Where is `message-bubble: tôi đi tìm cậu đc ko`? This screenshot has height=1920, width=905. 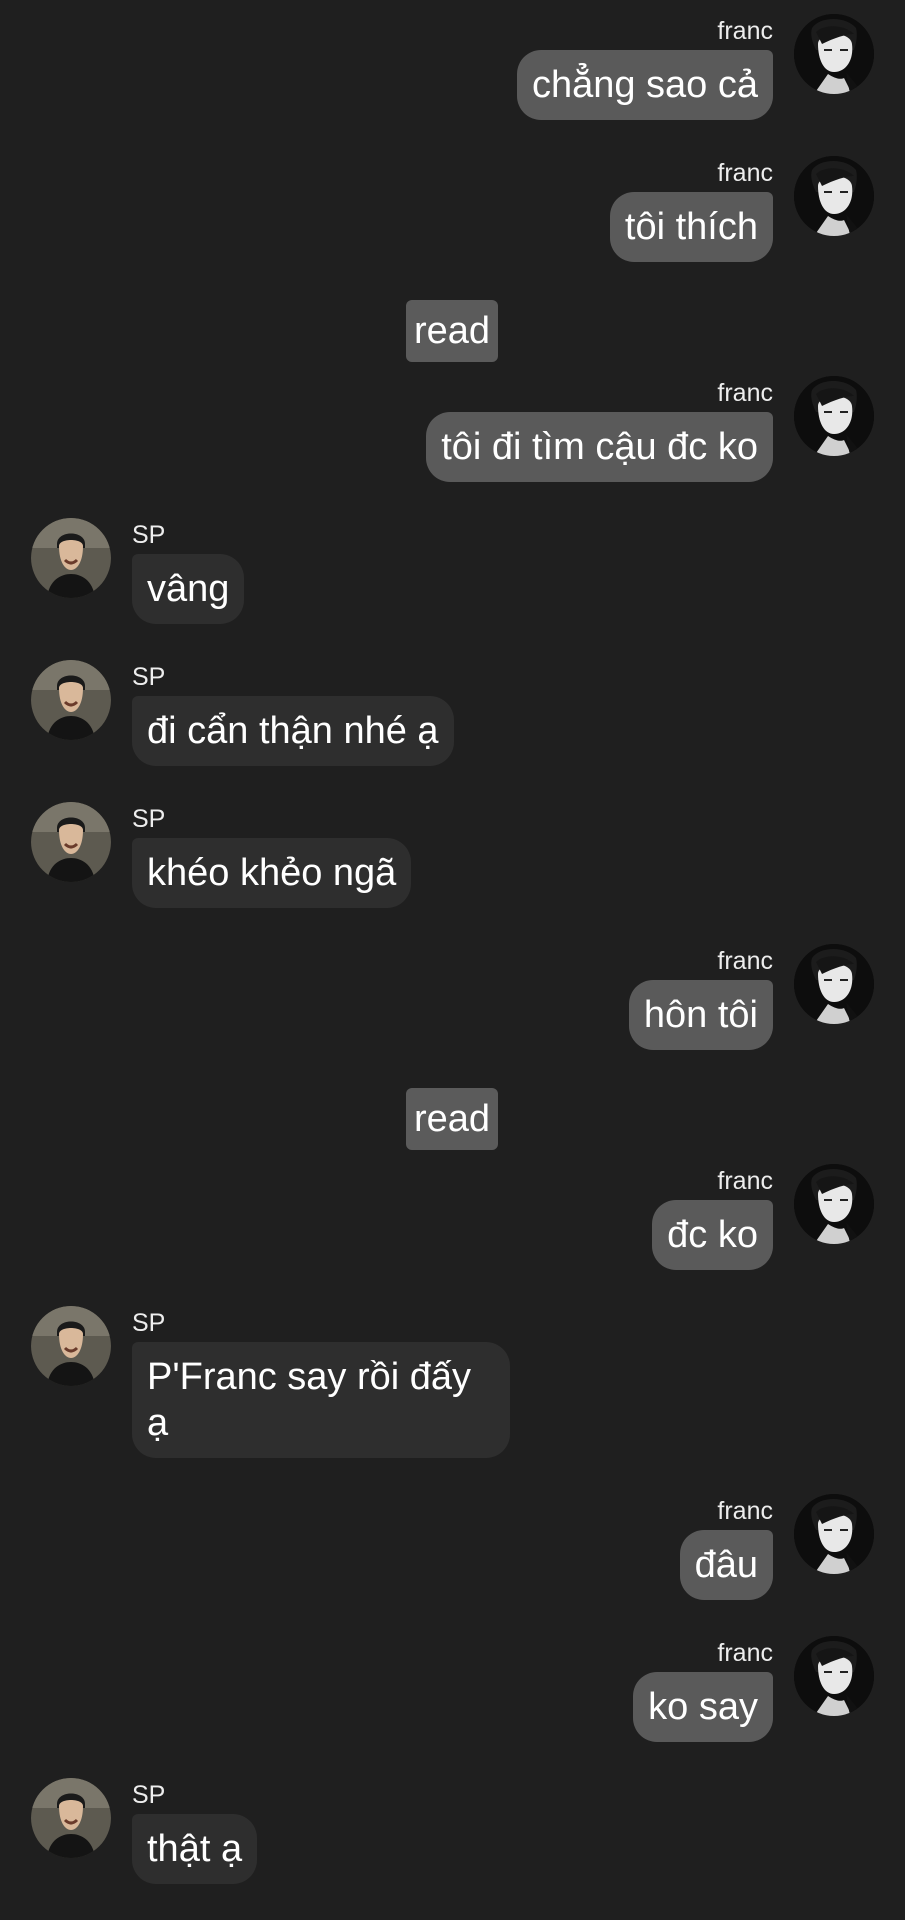 message-bubble: tôi đi tìm cậu đc ko is located at coordinates (599, 447).